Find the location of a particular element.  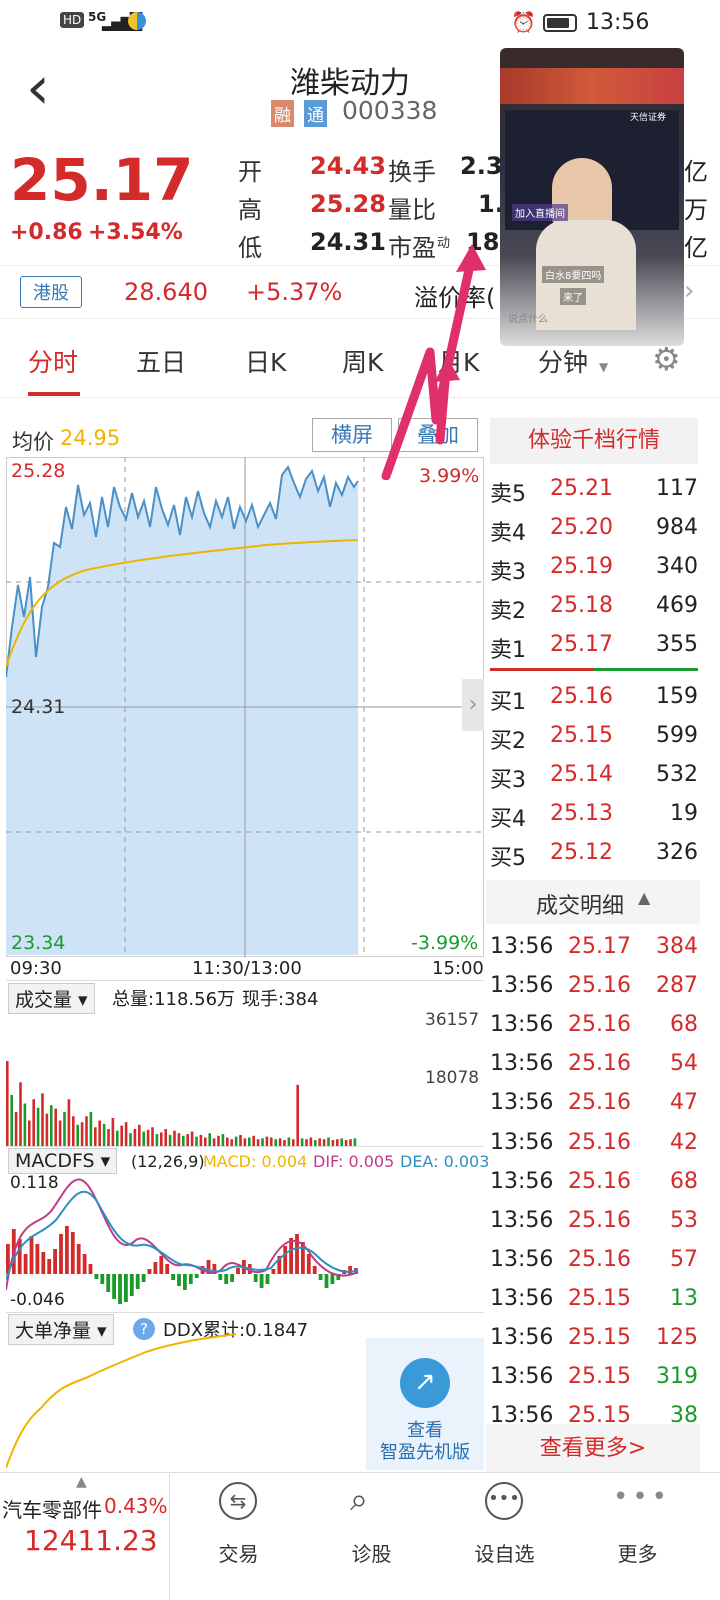

hd-icon: HD is located at coordinates (72, 20).